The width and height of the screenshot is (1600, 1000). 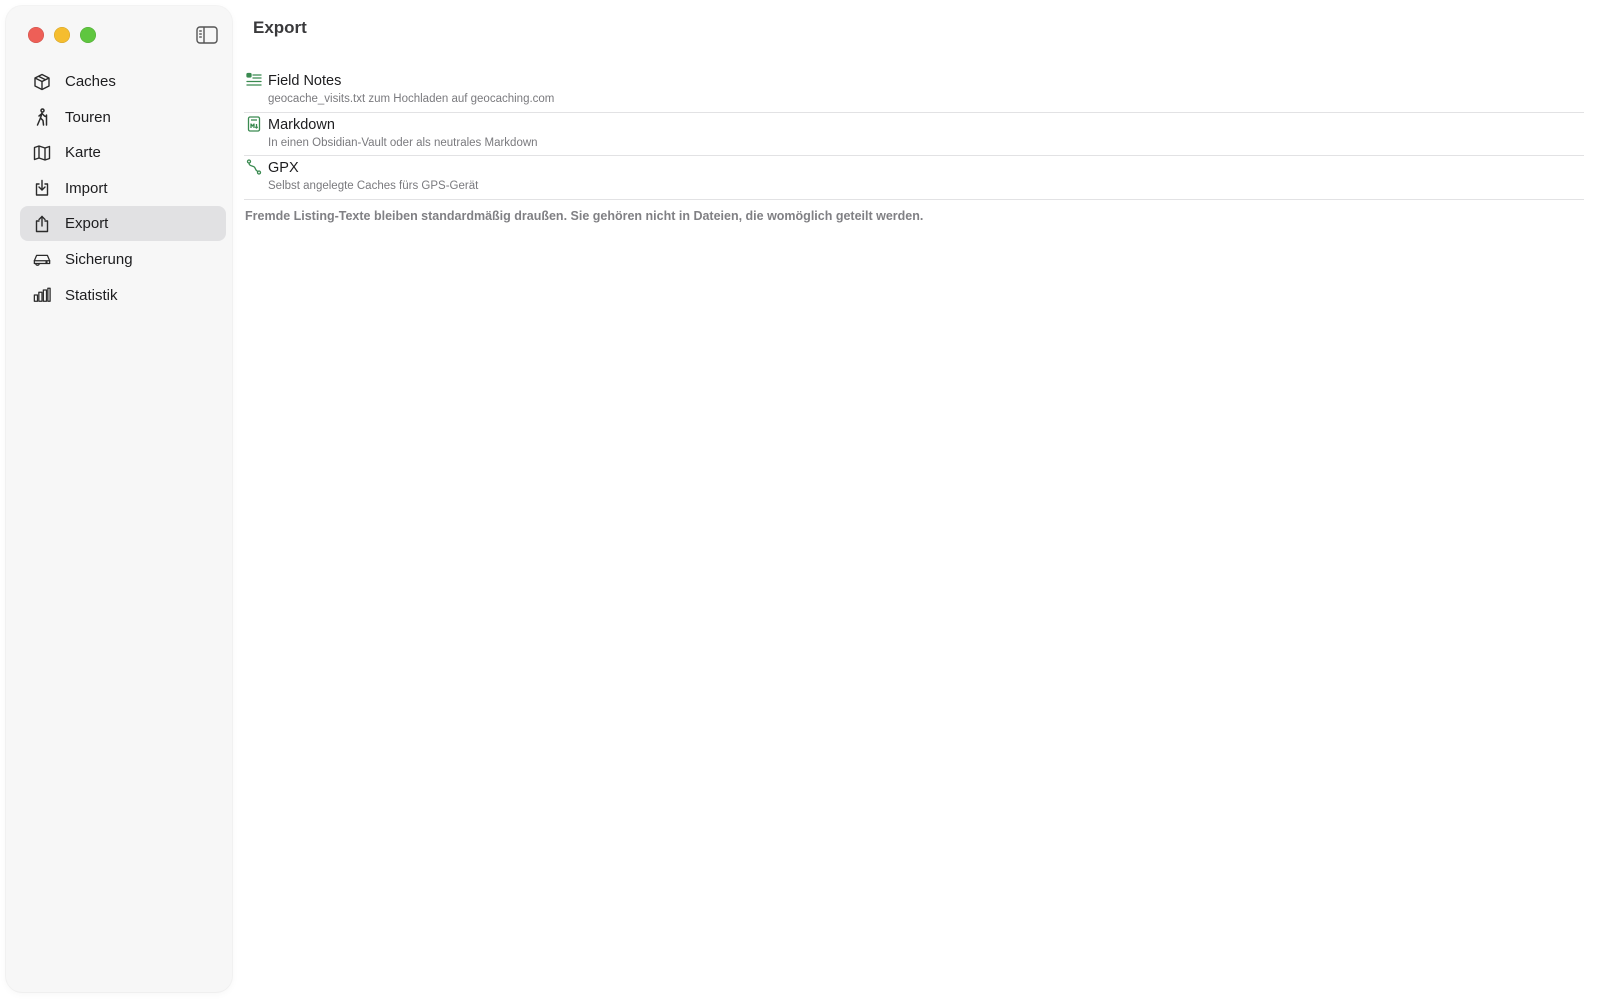 What do you see at coordinates (255, 81) in the screenshot?
I see `checklist-icon` at bounding box center [255, 81].